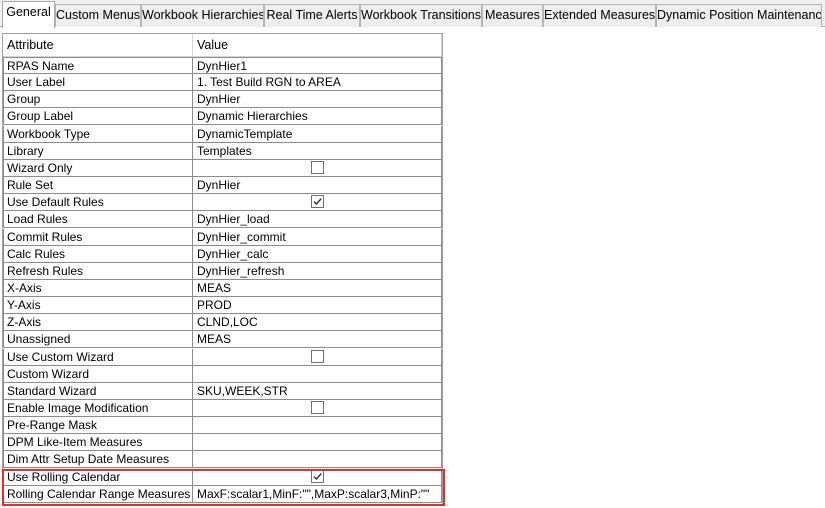 The width and height of the screenshot is (825, 508). What do you see at coordinates (317, 45) in the screenshot?
I see `column-header-value: Value` at bounding box center [317, 45].